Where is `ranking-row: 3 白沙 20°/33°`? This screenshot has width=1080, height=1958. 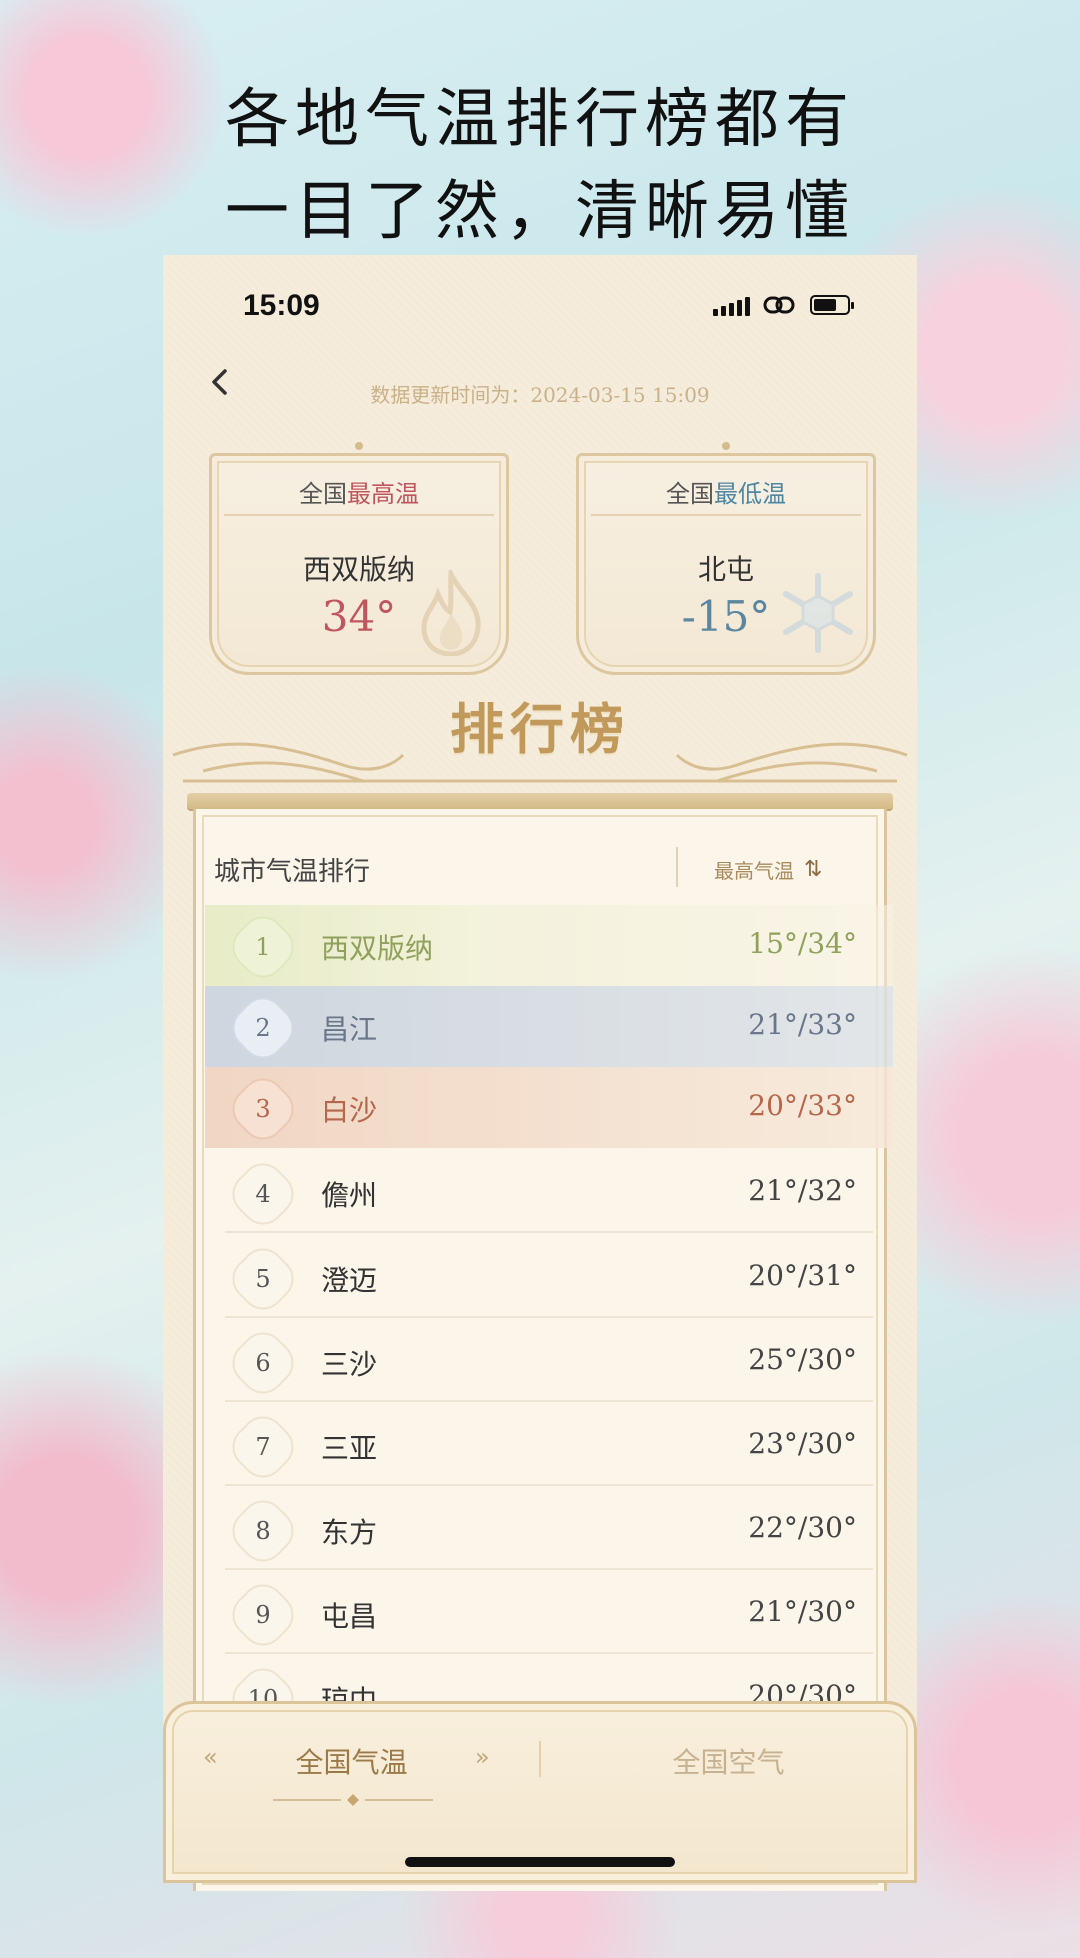
ranking-row: 3 白沙 20°/33° is located at coordinates (549, 1108).